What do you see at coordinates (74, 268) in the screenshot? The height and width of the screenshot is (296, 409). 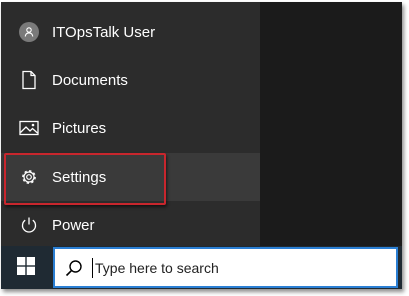 I see `search-icon` at bounding box center [74, 268].